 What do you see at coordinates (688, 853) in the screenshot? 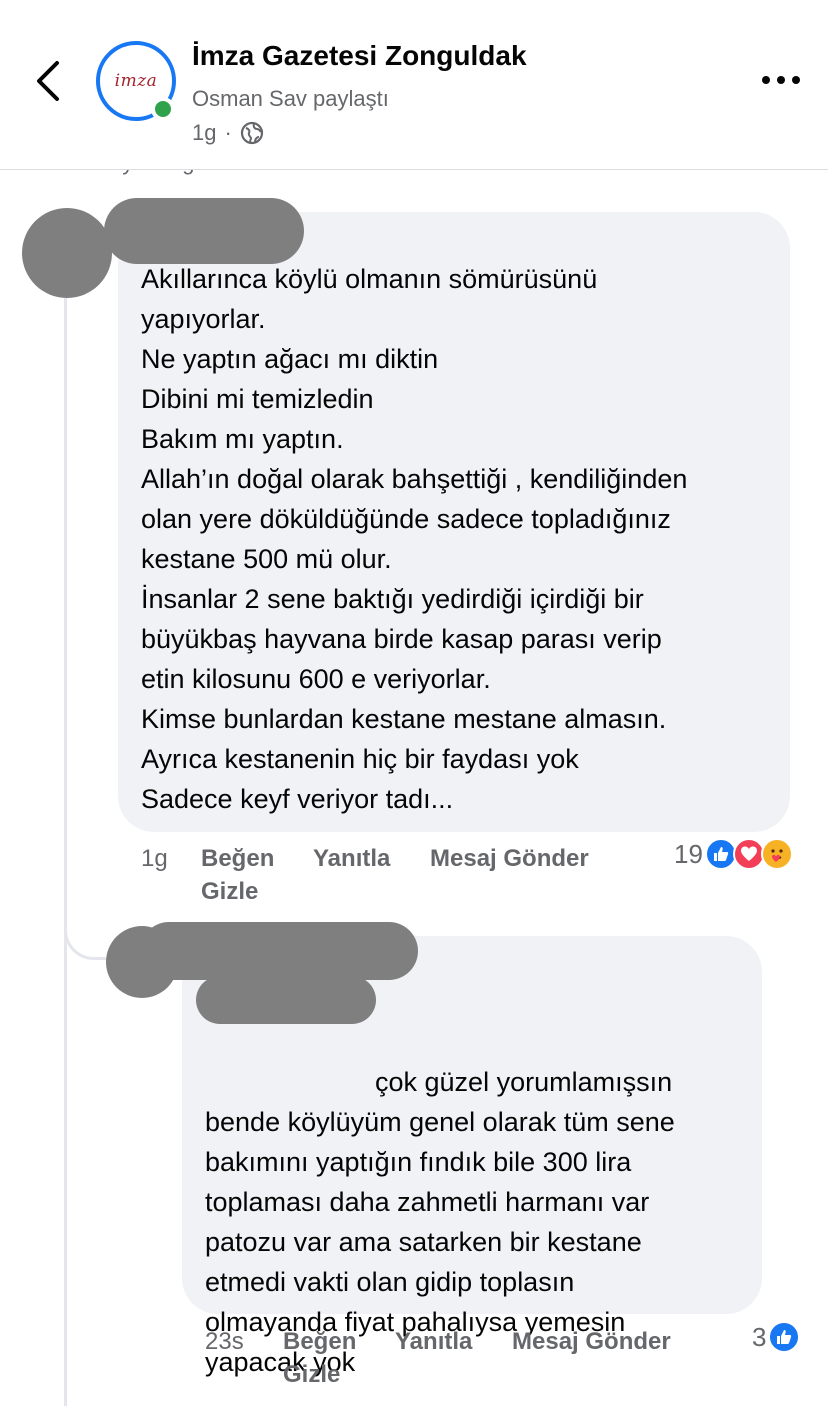
I see `reaction-count: 19` at bounding box center [688, 853].